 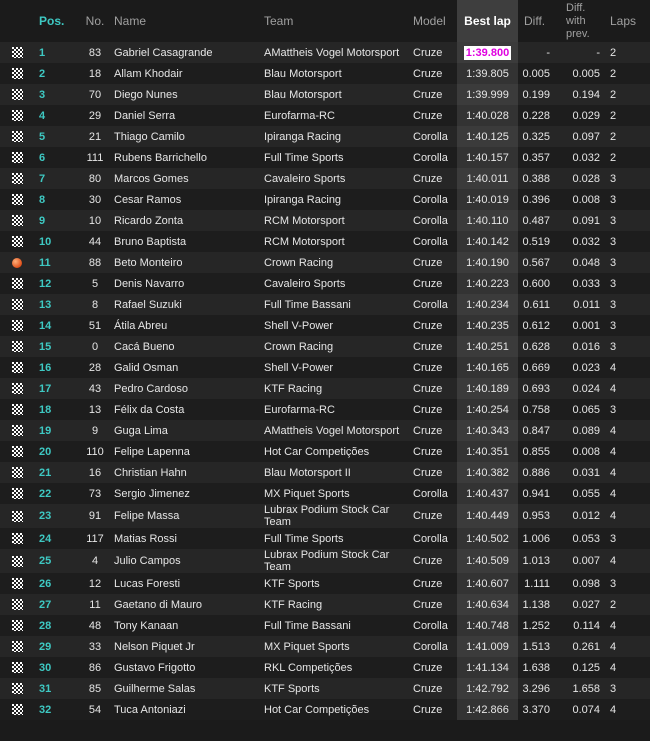 What do you see at coordinates (628, 688) in the screenshot?
I see `lap-count: 3` at bounding box center [628, 688].